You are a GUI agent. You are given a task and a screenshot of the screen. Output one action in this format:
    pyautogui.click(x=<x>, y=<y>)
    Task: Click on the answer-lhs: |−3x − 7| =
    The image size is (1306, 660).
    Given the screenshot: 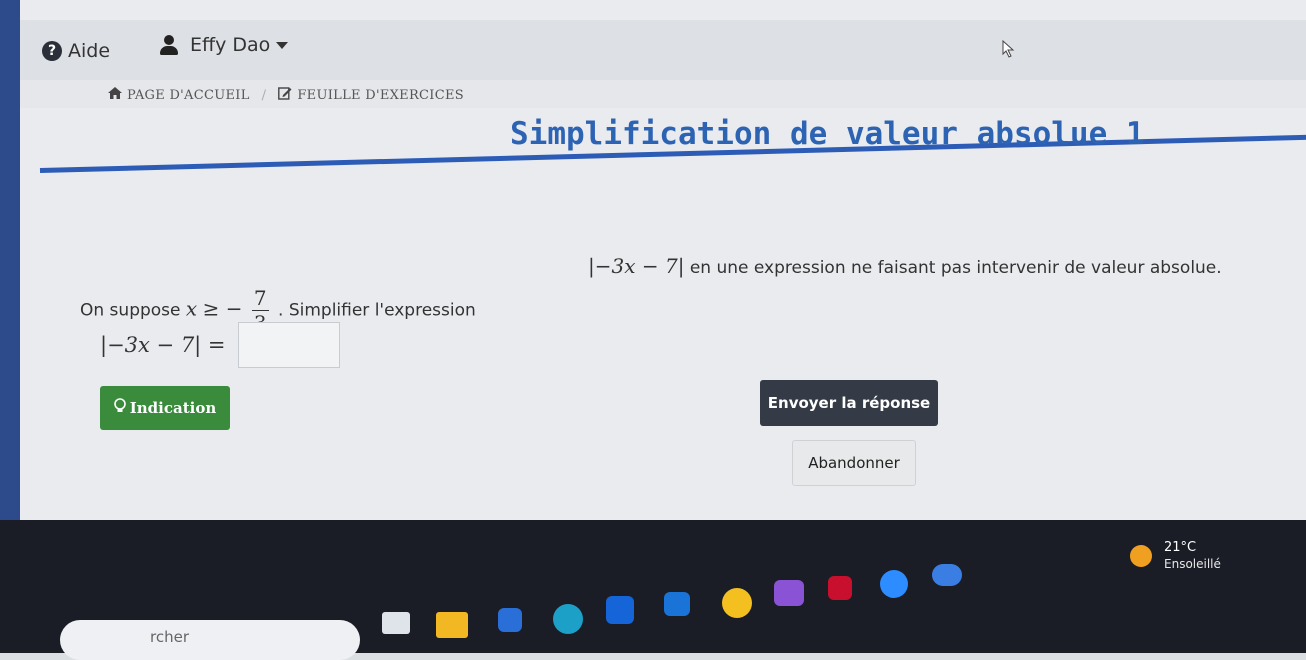 What is the action you would take?
    pyautogui.click(x=163, y=345)
    